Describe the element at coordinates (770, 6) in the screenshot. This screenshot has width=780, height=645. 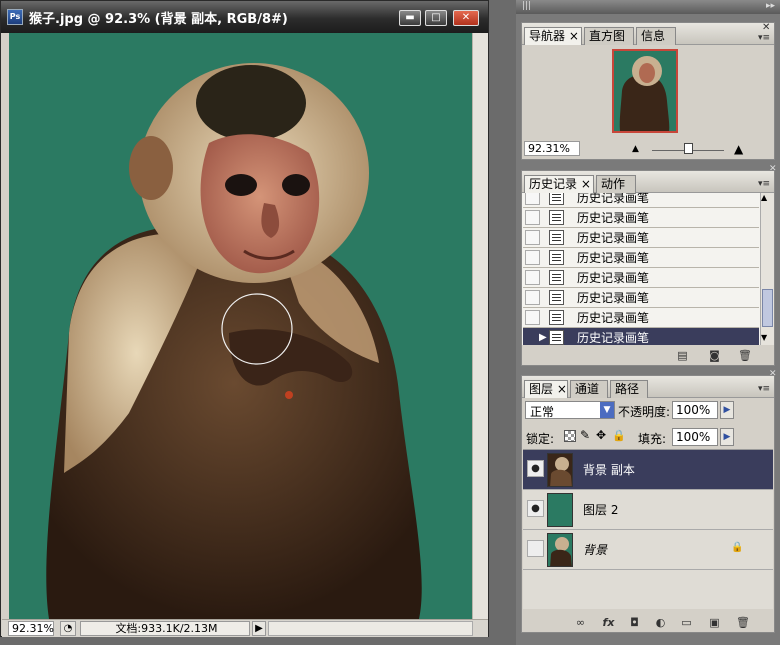
I see `collapse-arrows-icon: ▸▸` at that location.